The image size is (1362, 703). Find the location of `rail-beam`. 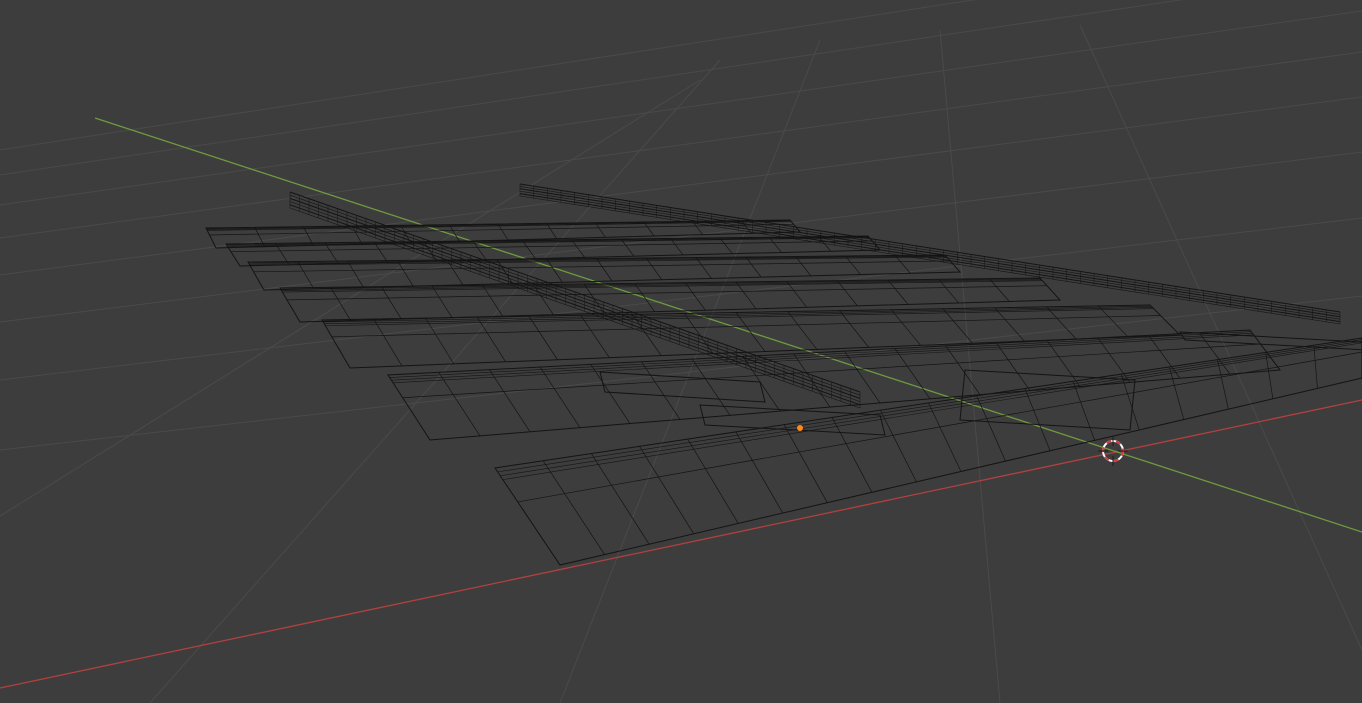

rail-beam is located at coordinates (930, 254).